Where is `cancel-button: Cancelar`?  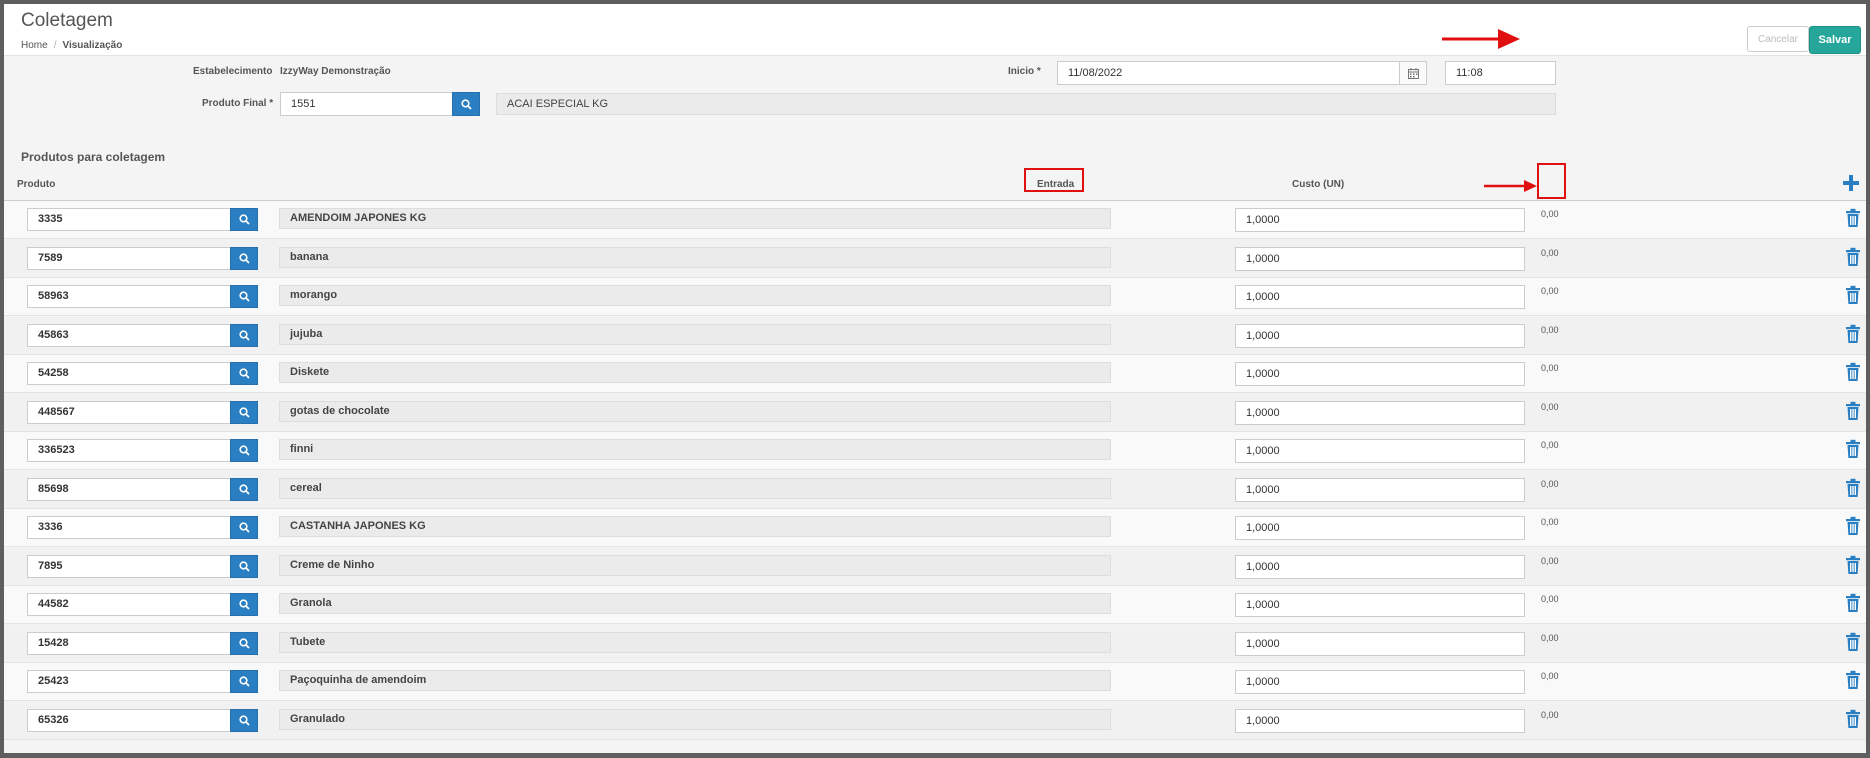
cancel-button: Cancelar is located at coordinates (1778, 39).